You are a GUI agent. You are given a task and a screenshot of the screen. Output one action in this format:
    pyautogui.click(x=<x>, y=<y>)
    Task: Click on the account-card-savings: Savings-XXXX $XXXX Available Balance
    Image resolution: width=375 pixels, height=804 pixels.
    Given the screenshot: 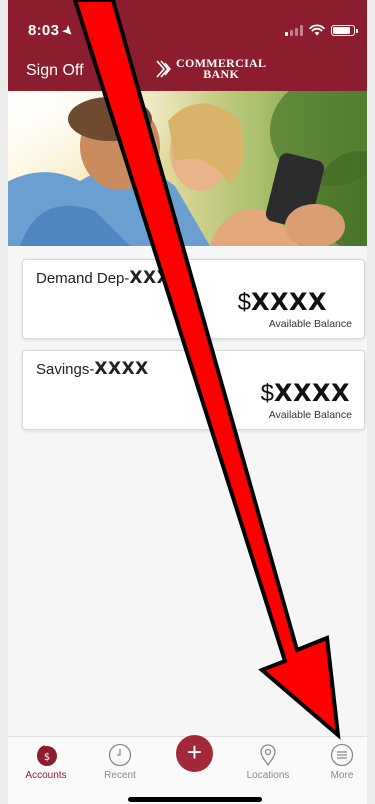 What is the action you would take?
    pyautogui.click(x=193, y=390)
    